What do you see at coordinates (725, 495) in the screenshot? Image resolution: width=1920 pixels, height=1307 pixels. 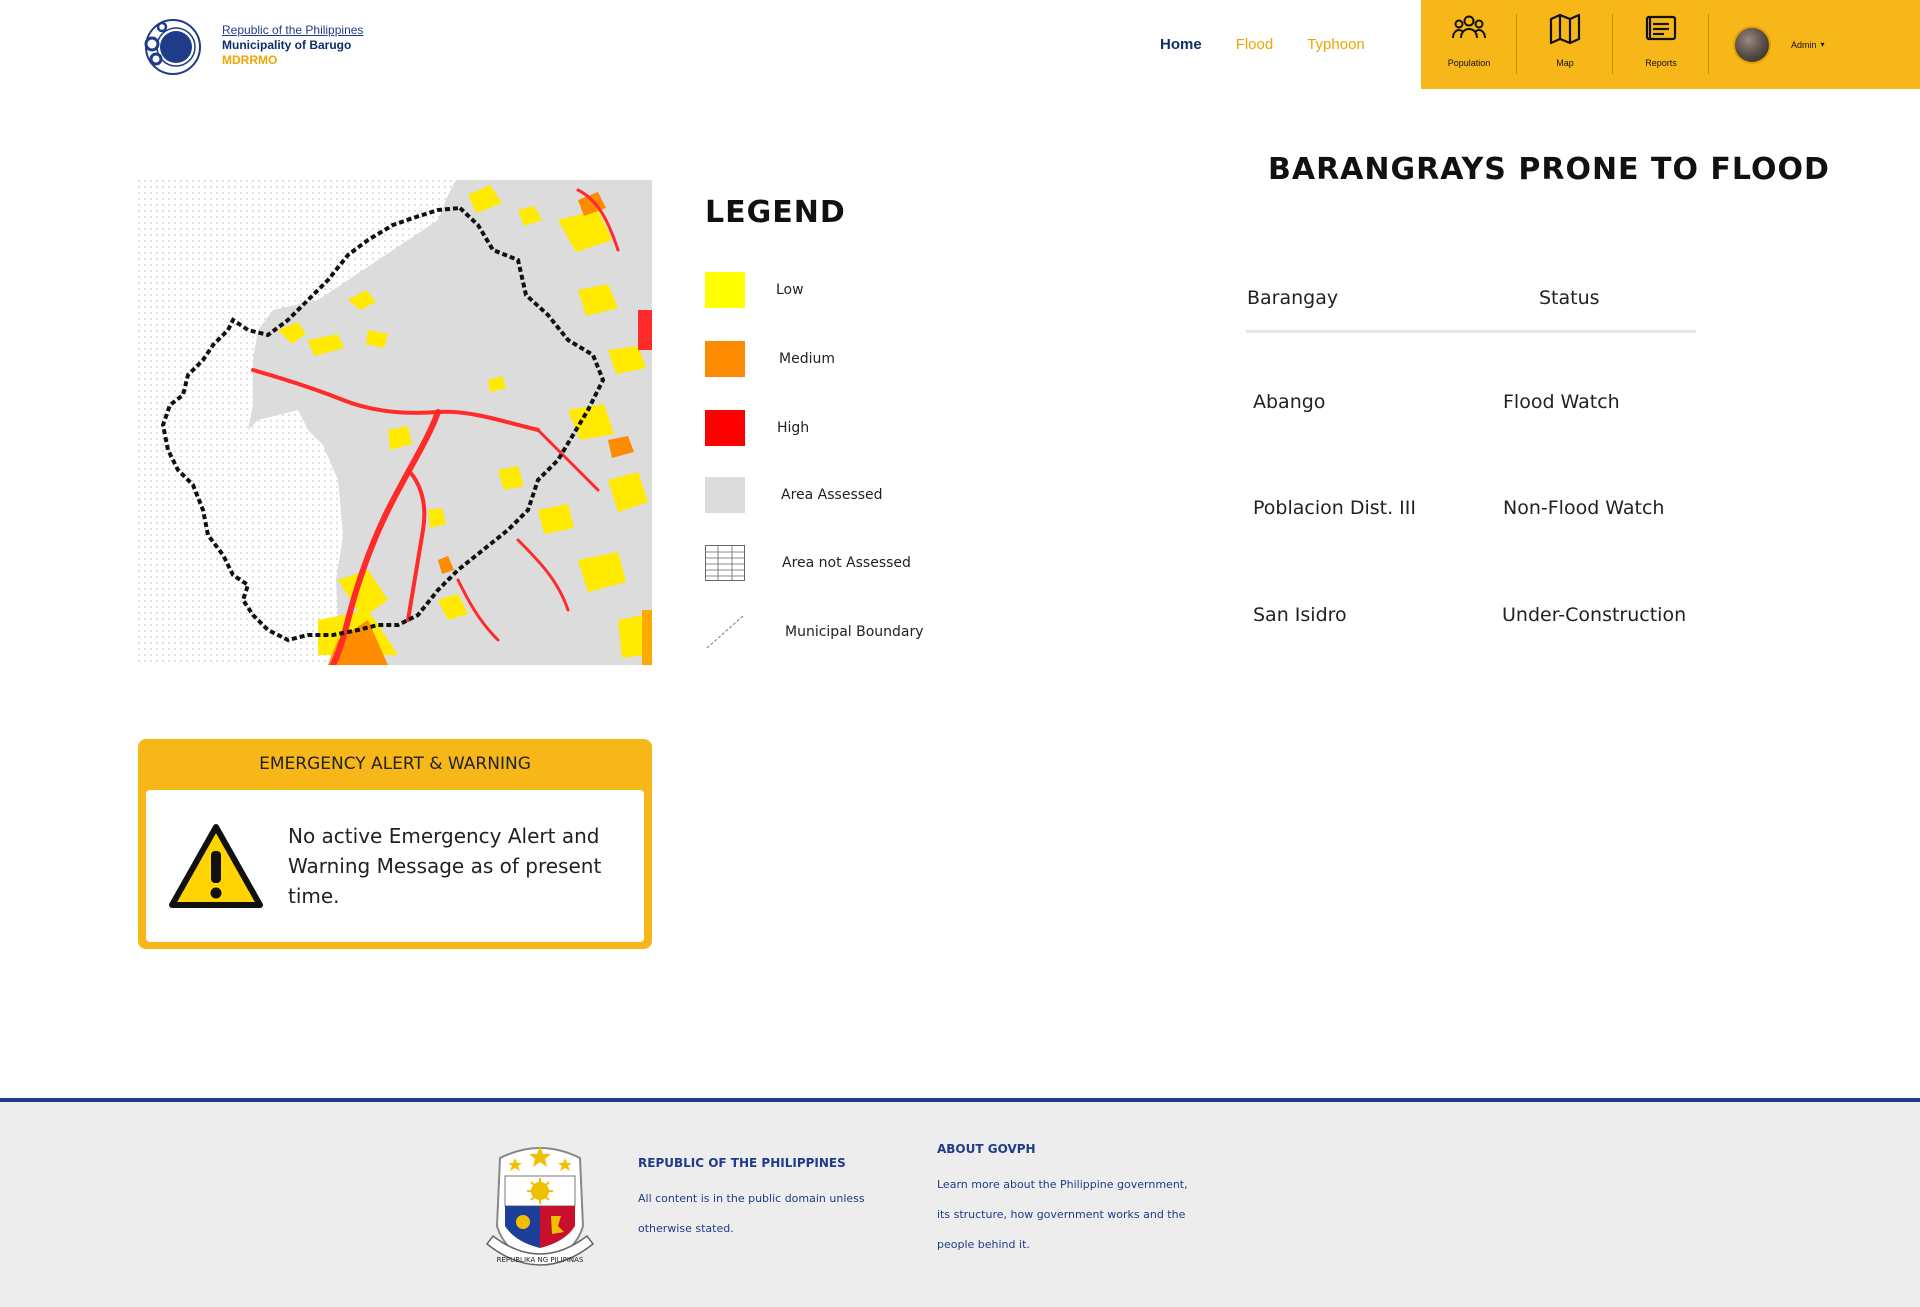 I see `assessed-swatch` at bounding box center [725, 495].